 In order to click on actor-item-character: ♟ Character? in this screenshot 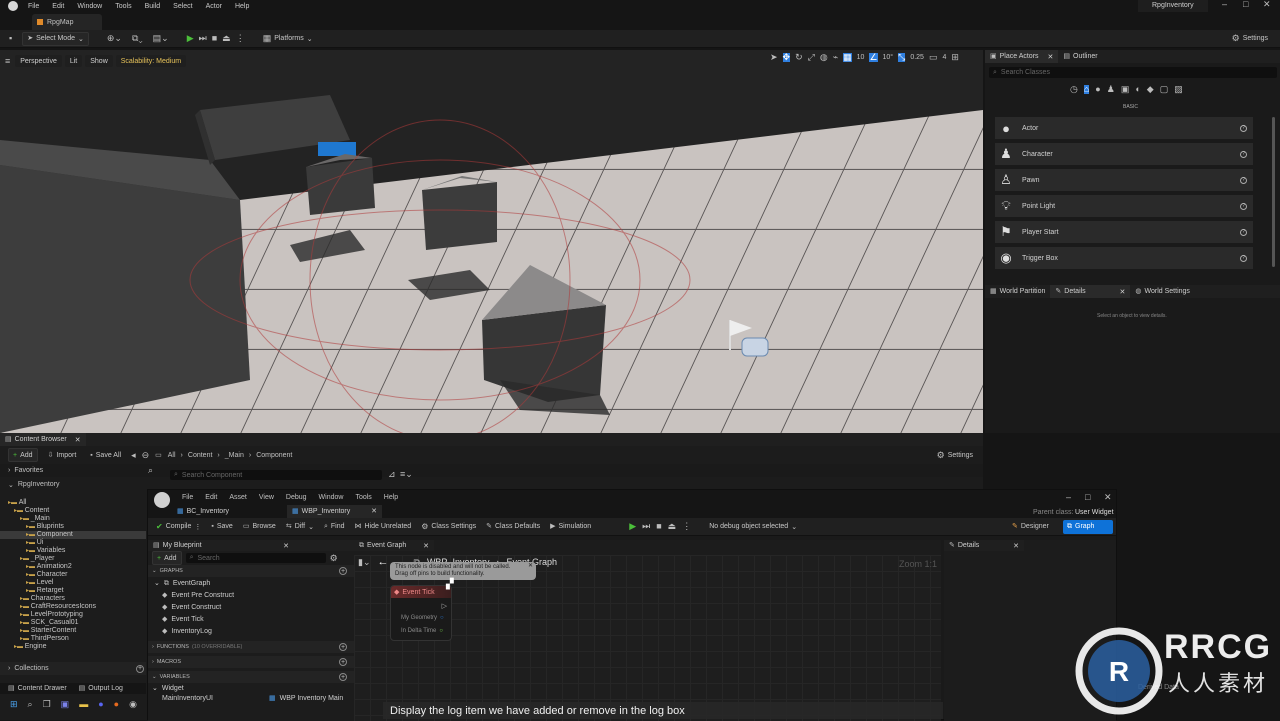, I will do `click(1124, 154)`.